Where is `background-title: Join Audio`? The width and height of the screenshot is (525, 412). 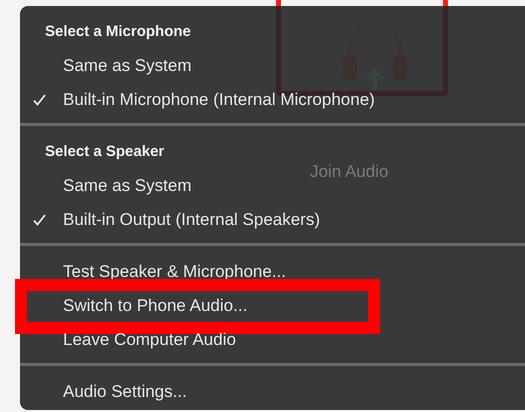
background-title: Join Audio is located at coordinates (349, 172).